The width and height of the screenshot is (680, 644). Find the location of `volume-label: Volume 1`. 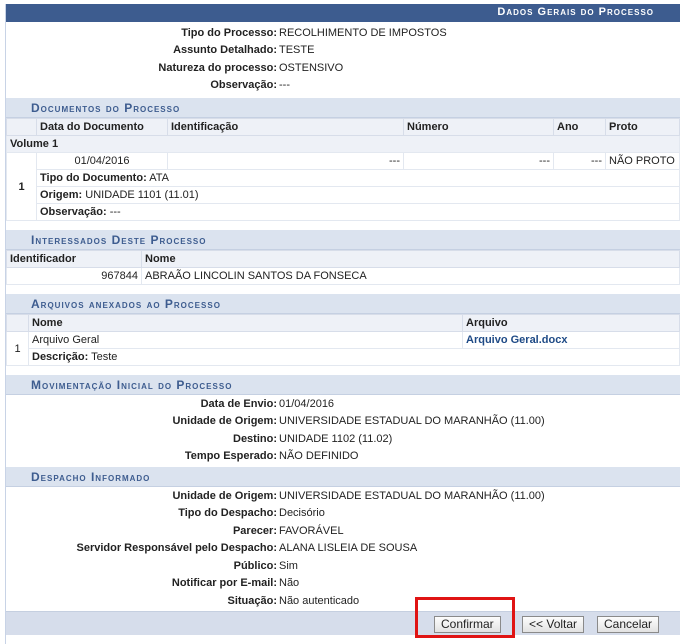

volume-label: Volume 1 is located at coordinates (343, 144).